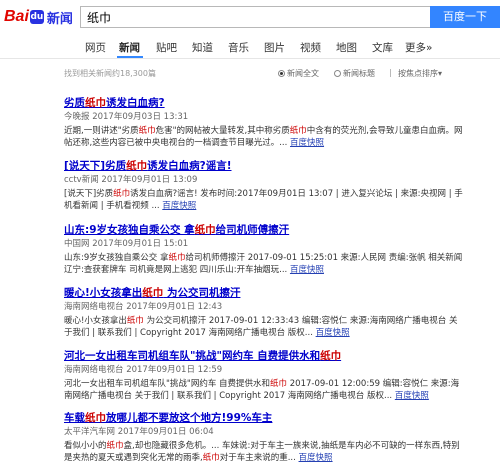 The image size is (500, 471). What do you see at coordinates (110, 73) in the screenshot?
I see `result-count: 找到相关新闻约18,300篇` at bounding box center [110, 73].